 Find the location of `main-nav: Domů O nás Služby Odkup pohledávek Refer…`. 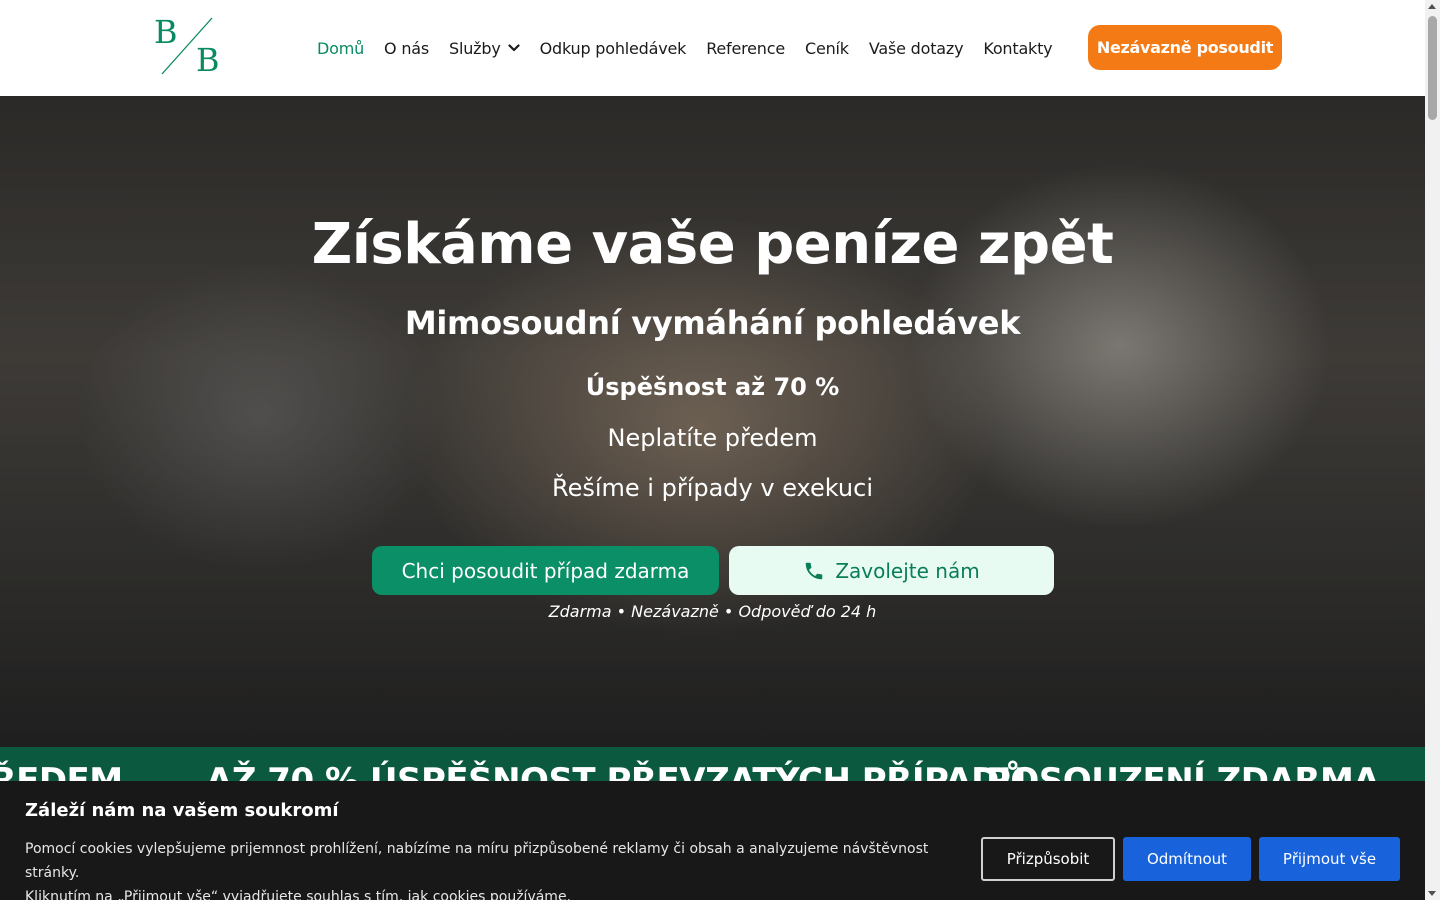

main-nav: Domů O nás Služby Odkup pohledávek Refer… is located at coordinates (694, 48).